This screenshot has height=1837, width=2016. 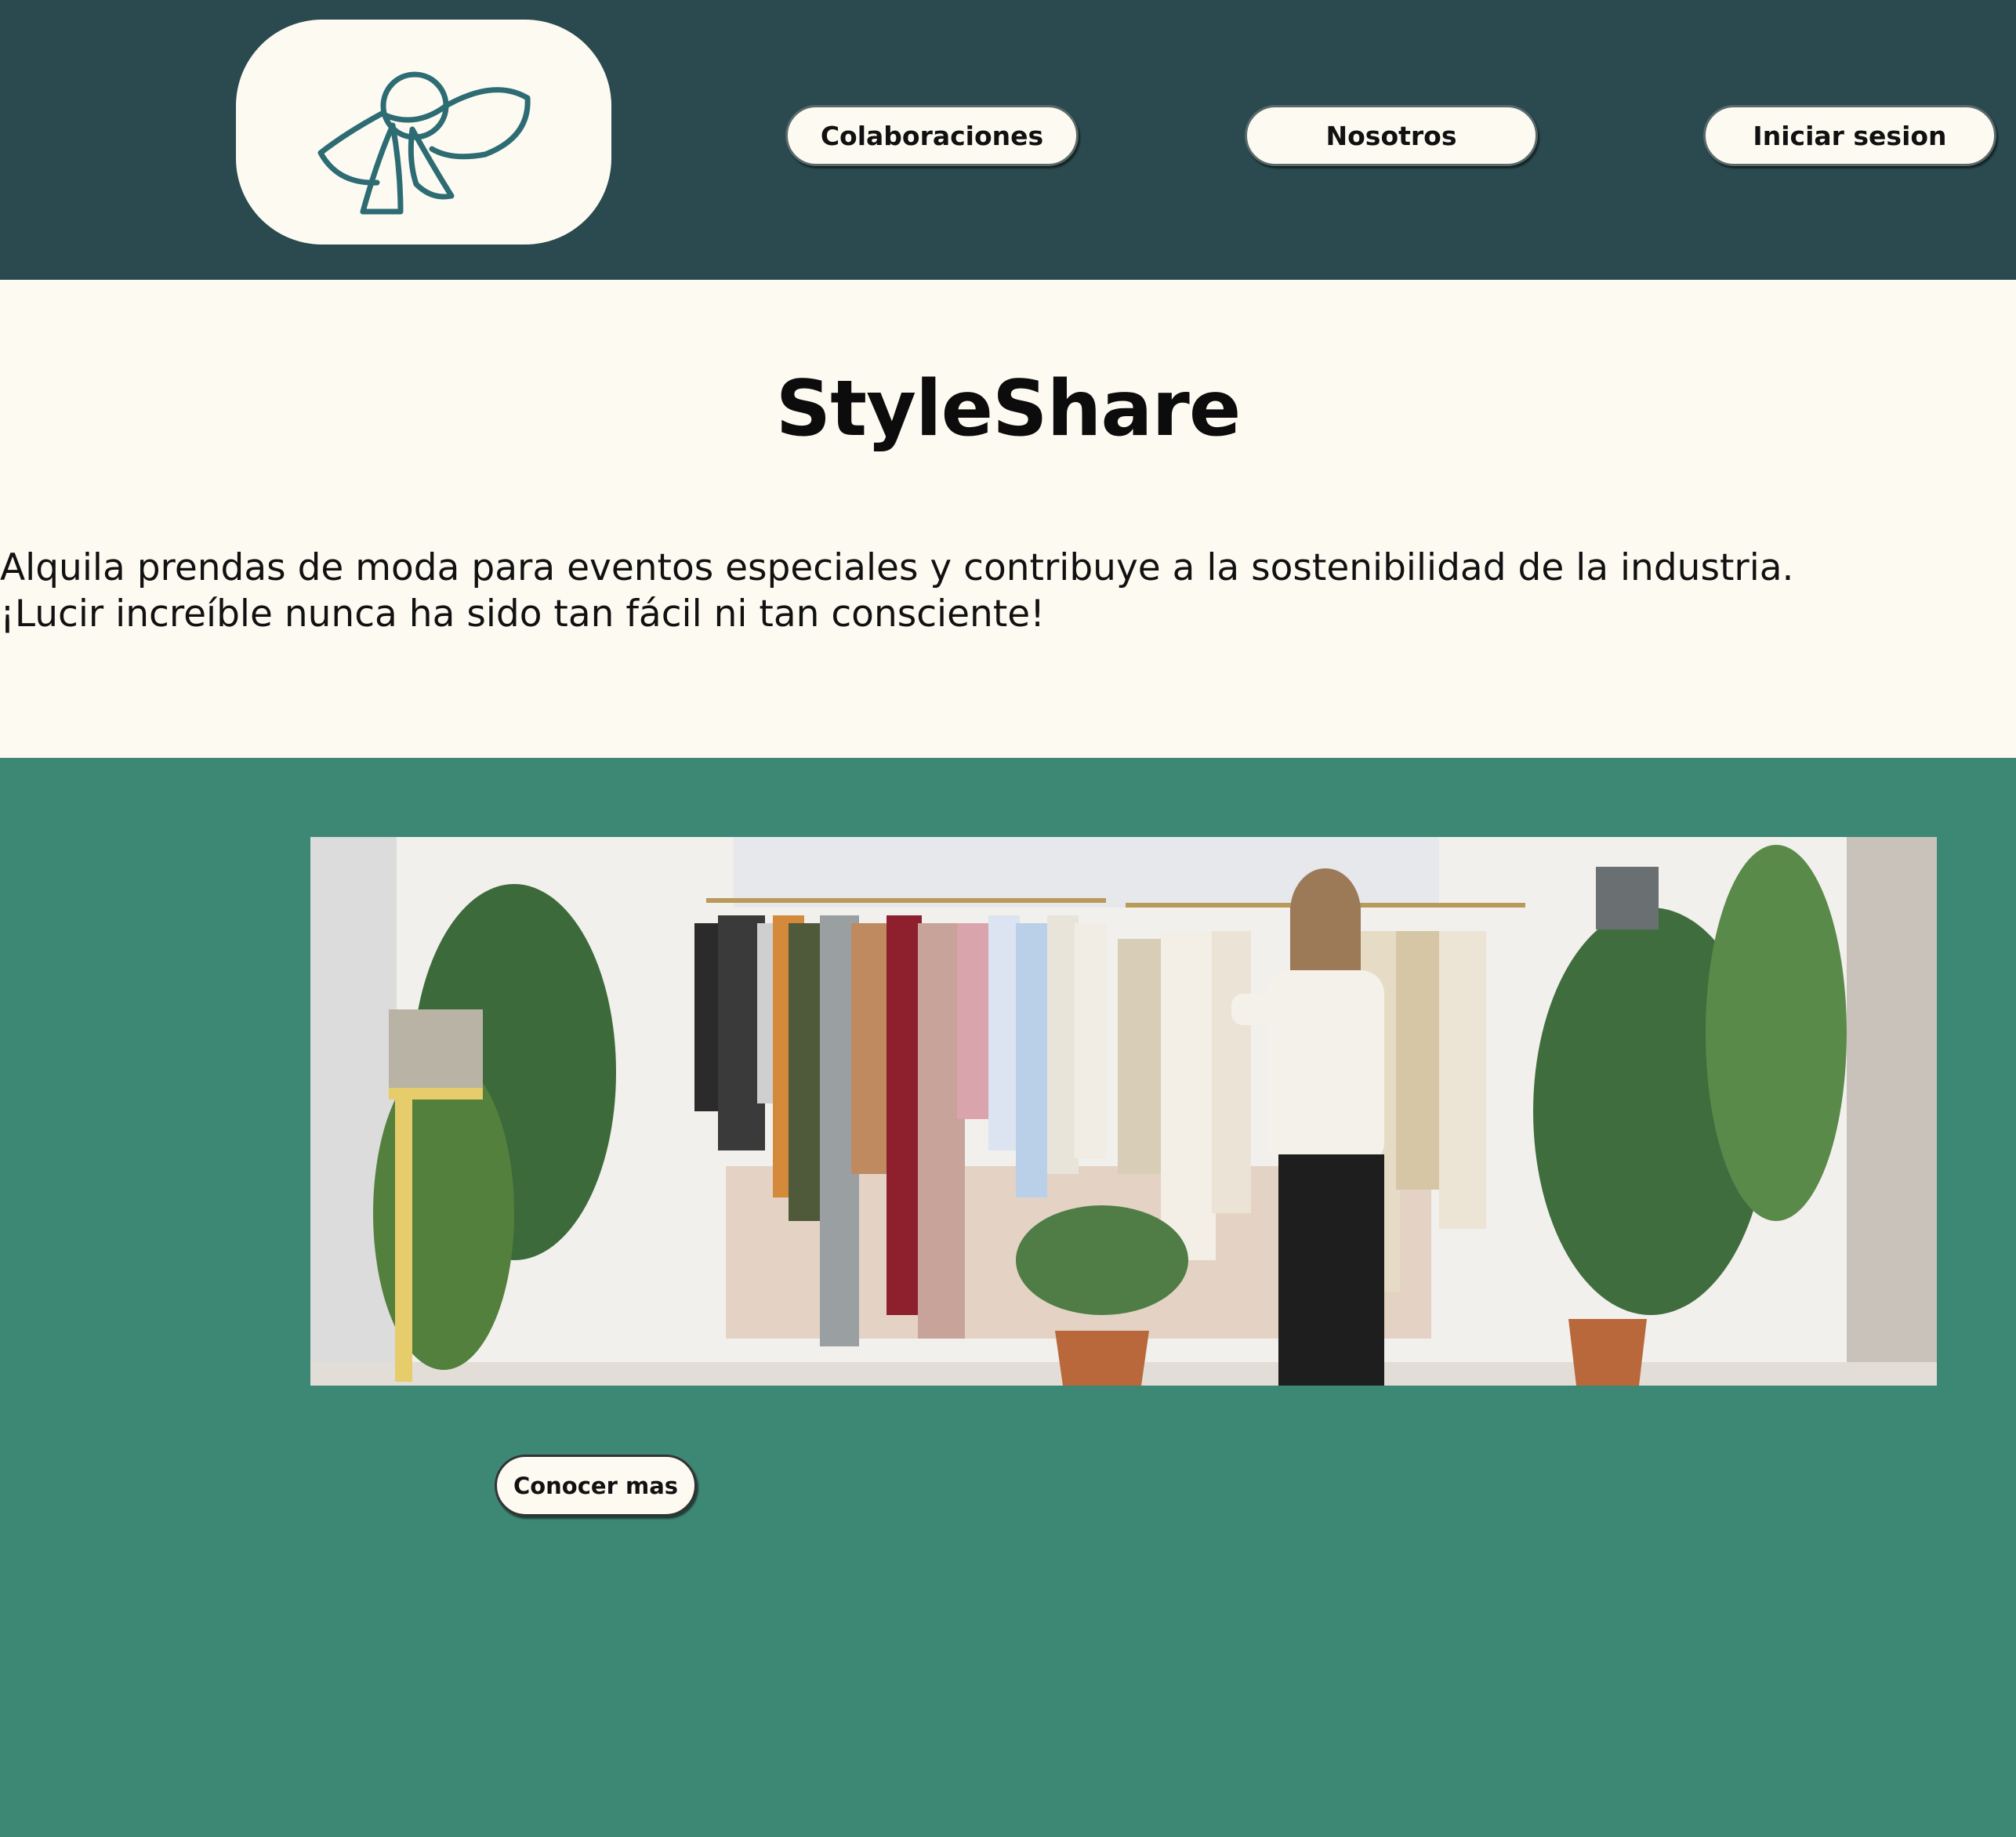 What do you see at coordinates (1849, 135) in the screenshot?
I see `nav-button-iniciar-sesion: Iniciar sesion` at bounding box center [1849, 135].